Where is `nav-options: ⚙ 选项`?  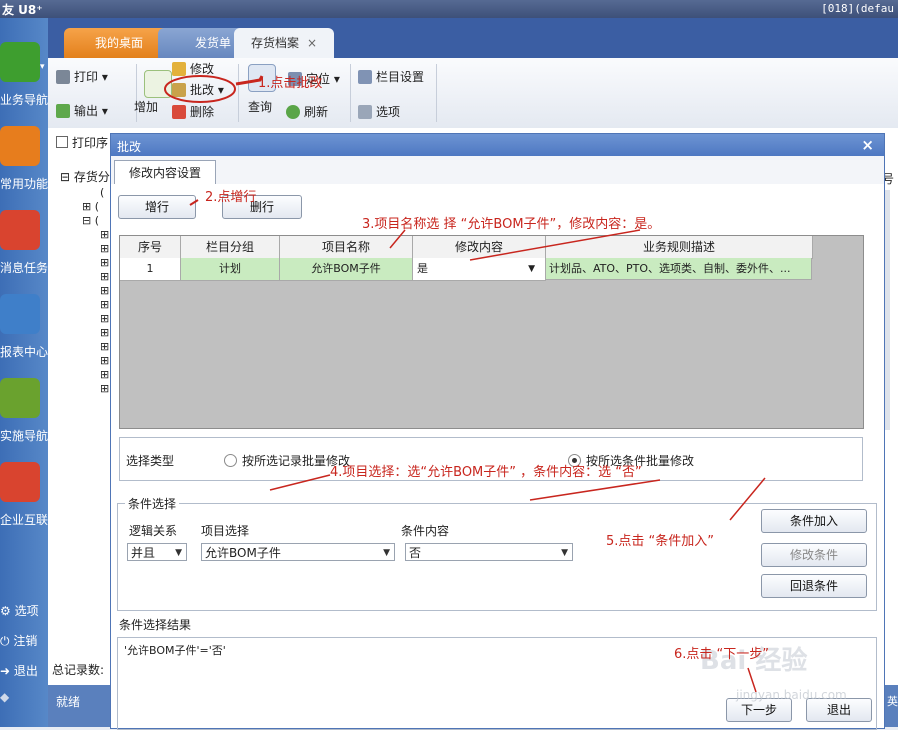
nav-options: ⚙ 选项 is located at coordinates (19, 610).